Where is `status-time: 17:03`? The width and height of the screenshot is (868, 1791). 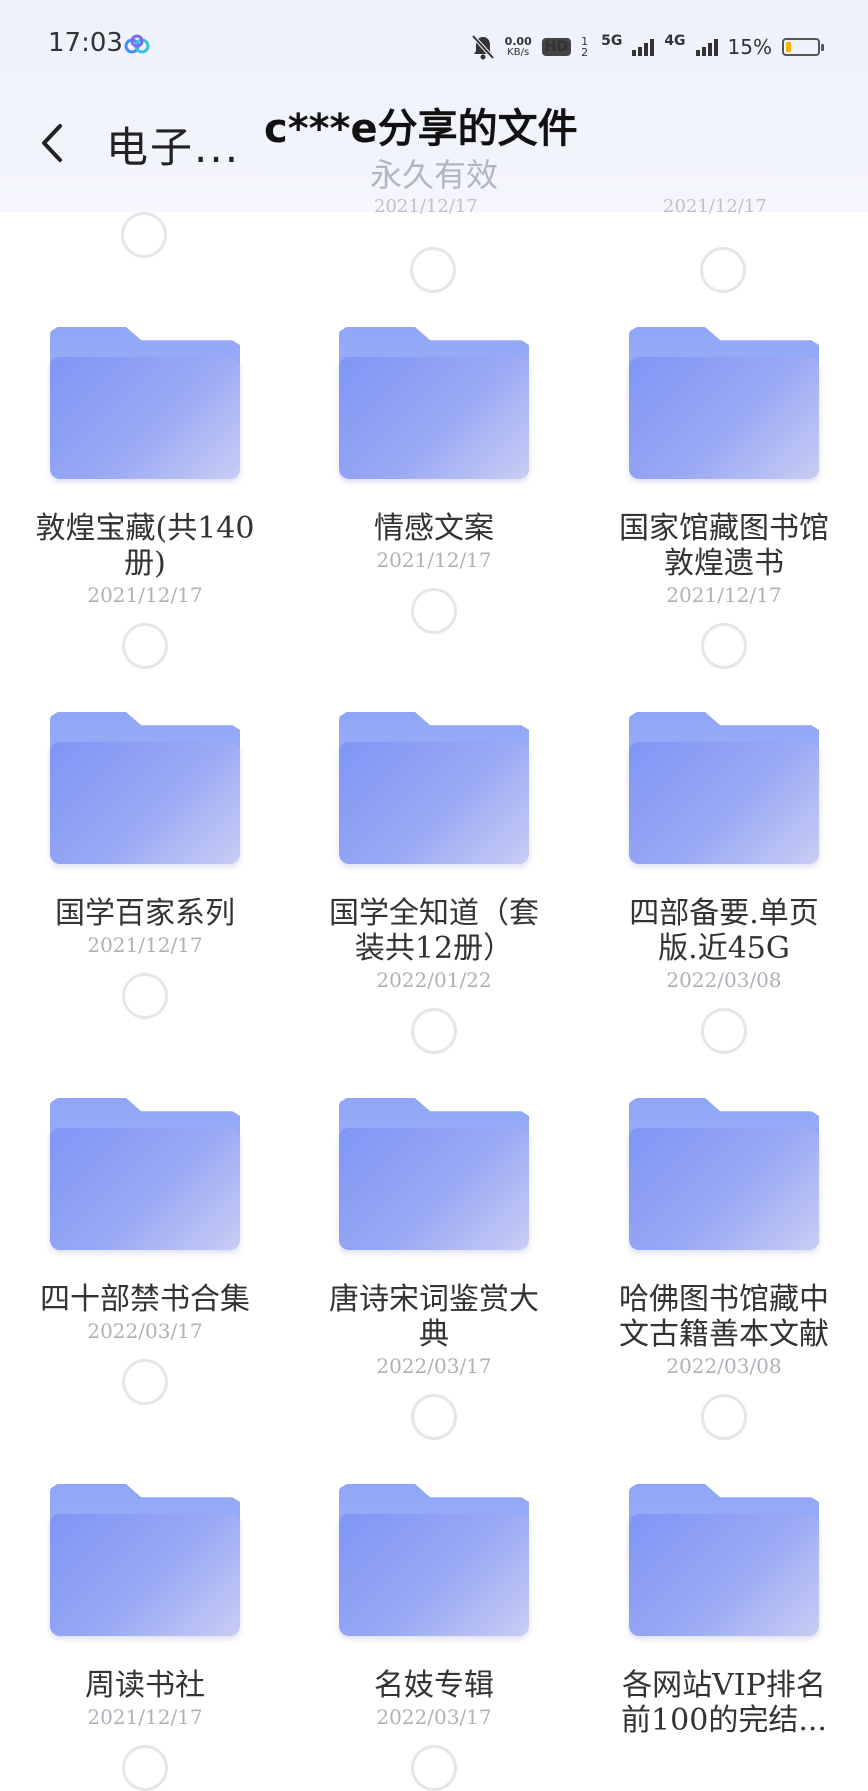 status-time: 17:03 is located at coordinates (85, 43).